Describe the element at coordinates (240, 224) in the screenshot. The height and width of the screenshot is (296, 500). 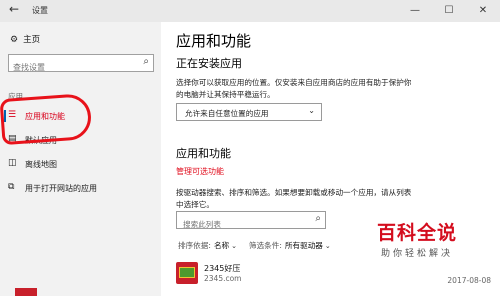
I see `app-list-search-input` at that location.